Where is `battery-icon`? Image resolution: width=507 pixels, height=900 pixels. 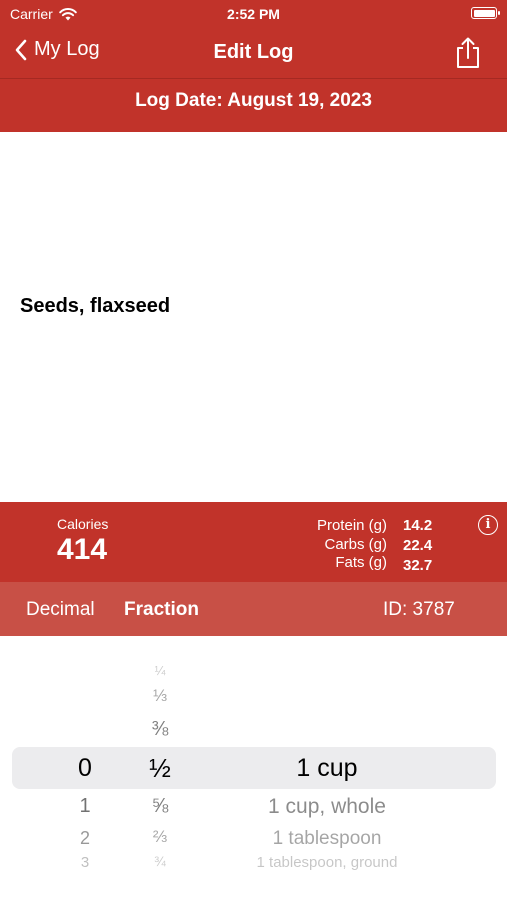
battery-icon is located at coordinates (485, 13).